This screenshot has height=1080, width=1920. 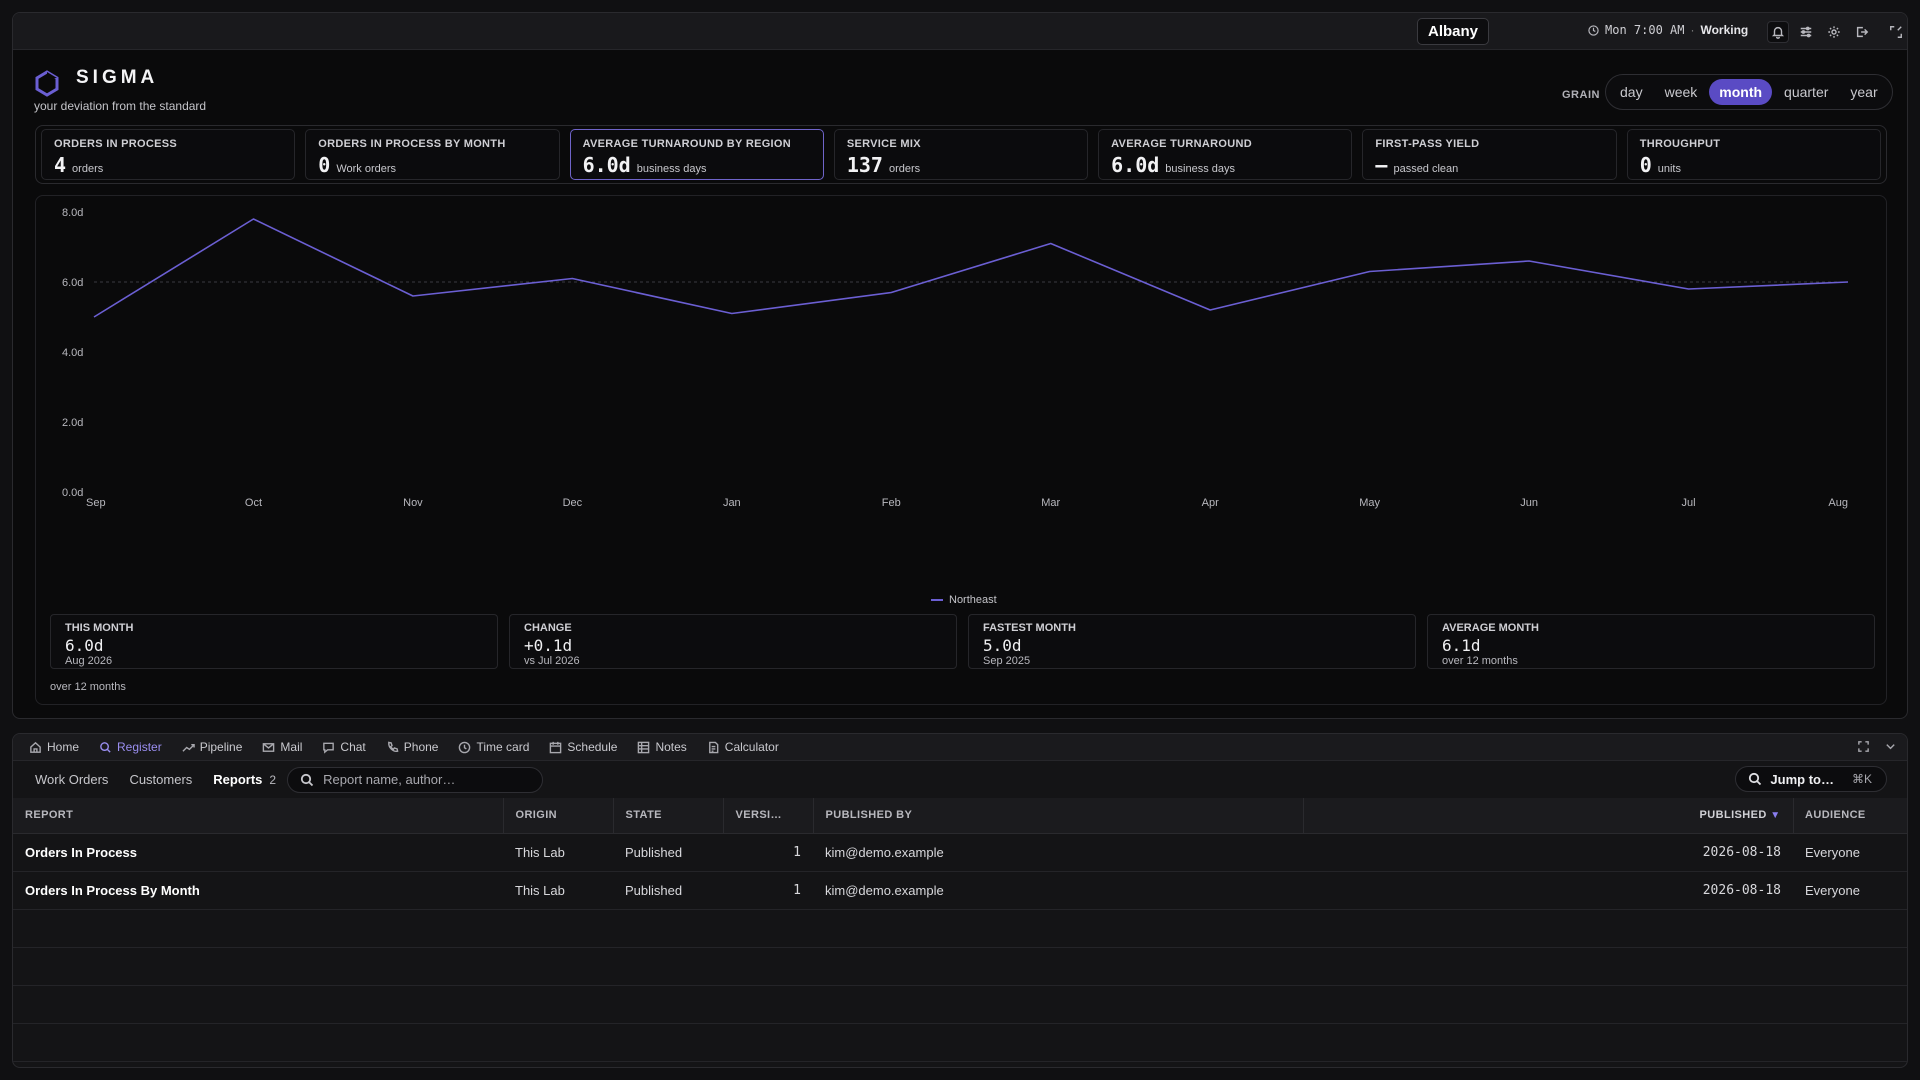 What do you see at coordinates (1651, 641) in the screenshot?
I see `stat-average-month: AVERAGE MONTH 6.1d over 12 months` at bounding box center [1651, 641].